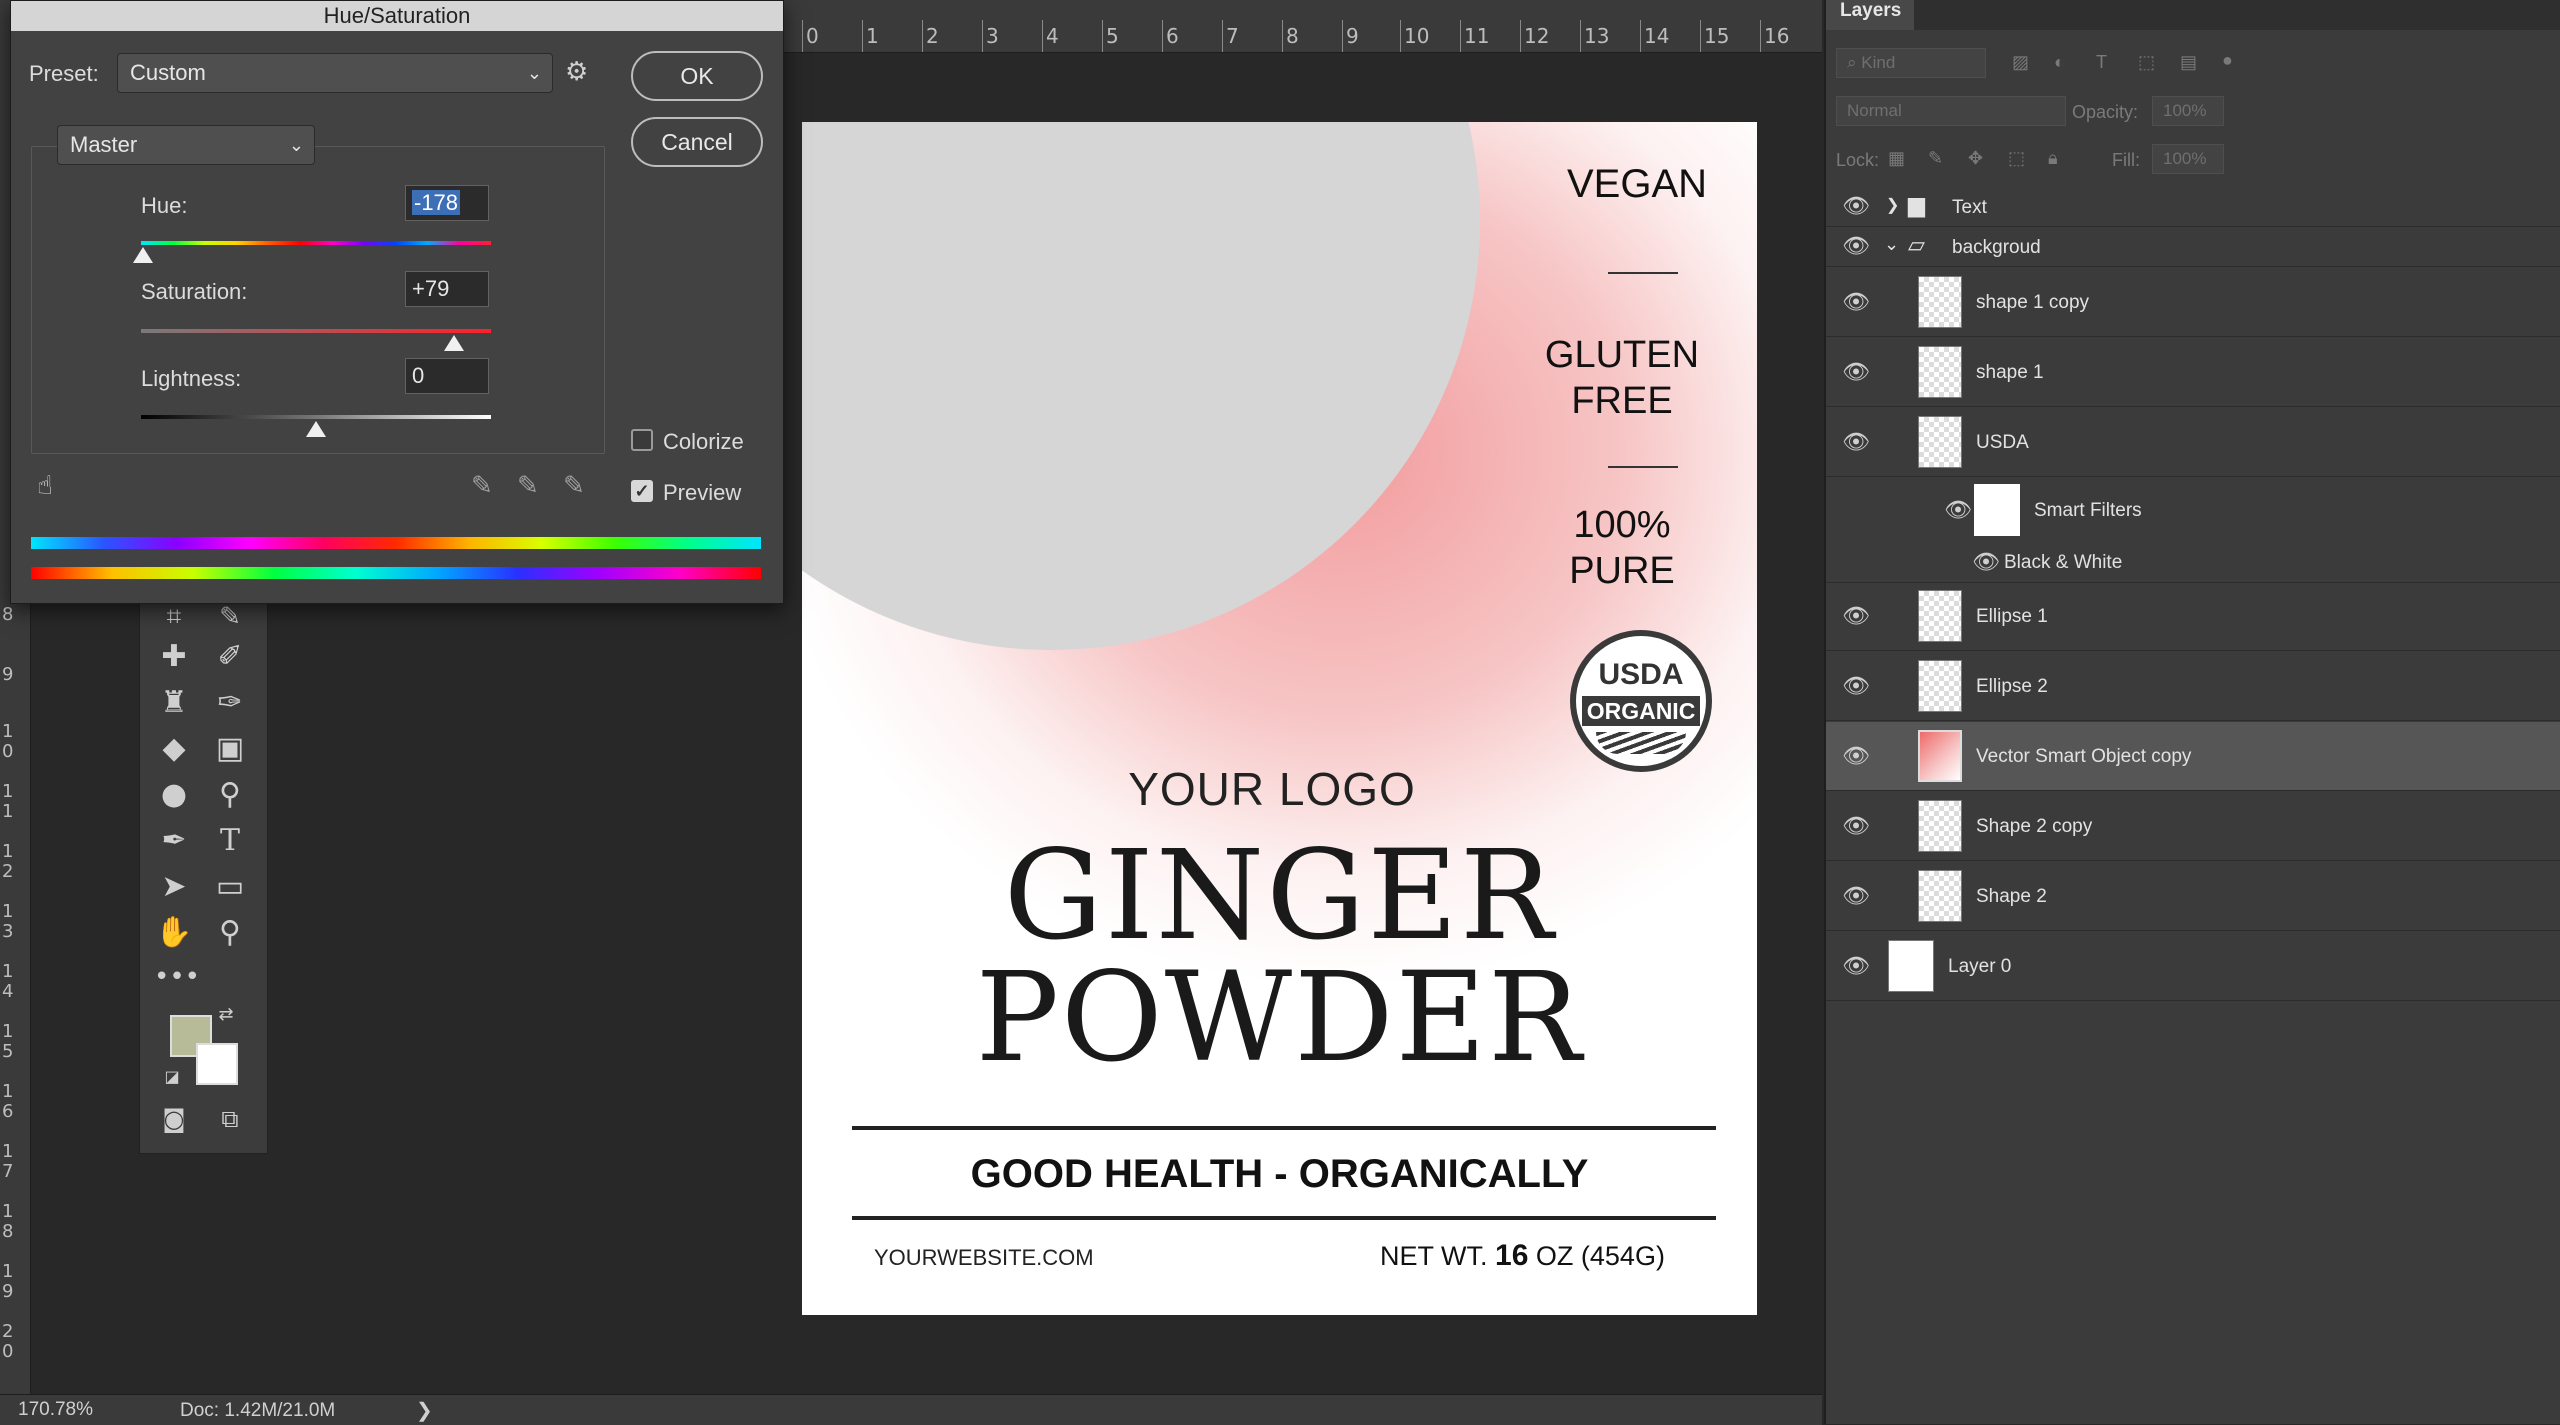 The image size is (2560, 1425). I want to click on dodge-icon: ⚲, so click(230, 795).